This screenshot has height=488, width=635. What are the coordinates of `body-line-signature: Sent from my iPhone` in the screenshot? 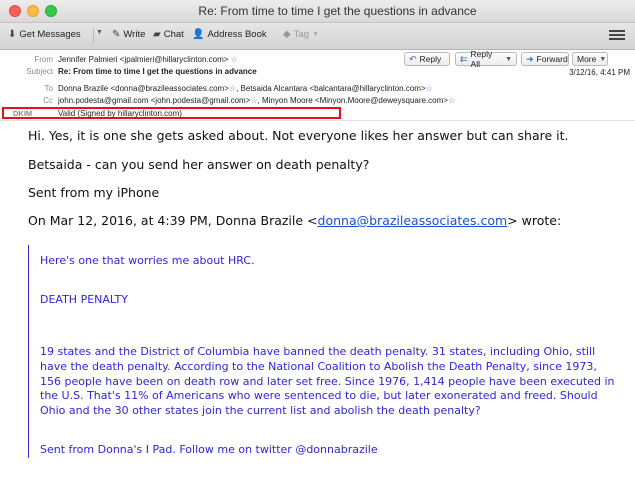 It's located at (94, 192).